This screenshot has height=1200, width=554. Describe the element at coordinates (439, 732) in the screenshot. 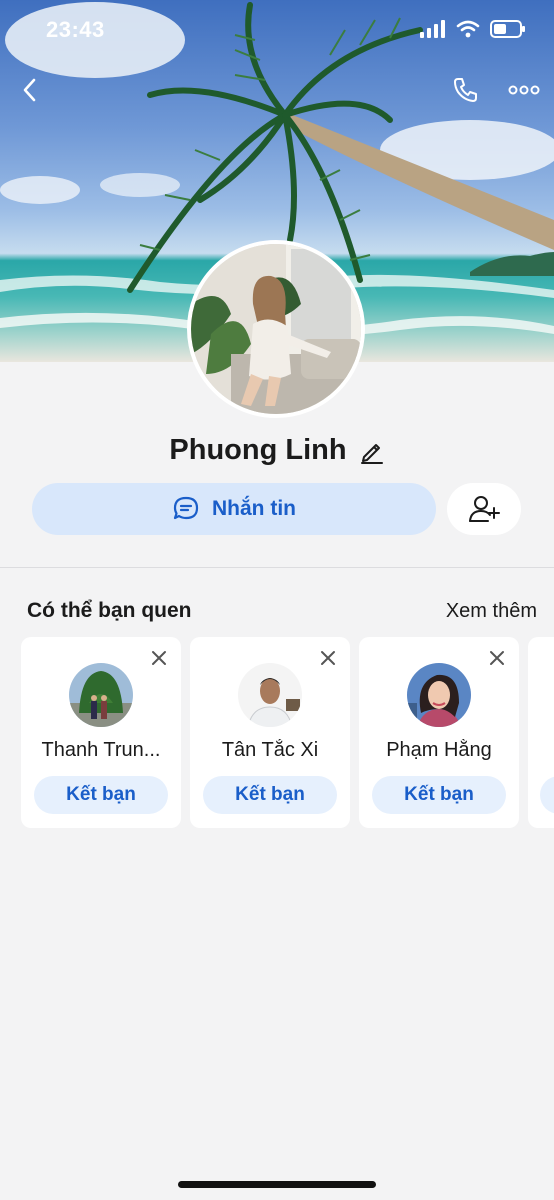

I see `suggestion-card: Phạm Hằng Kết bạn` at that location.